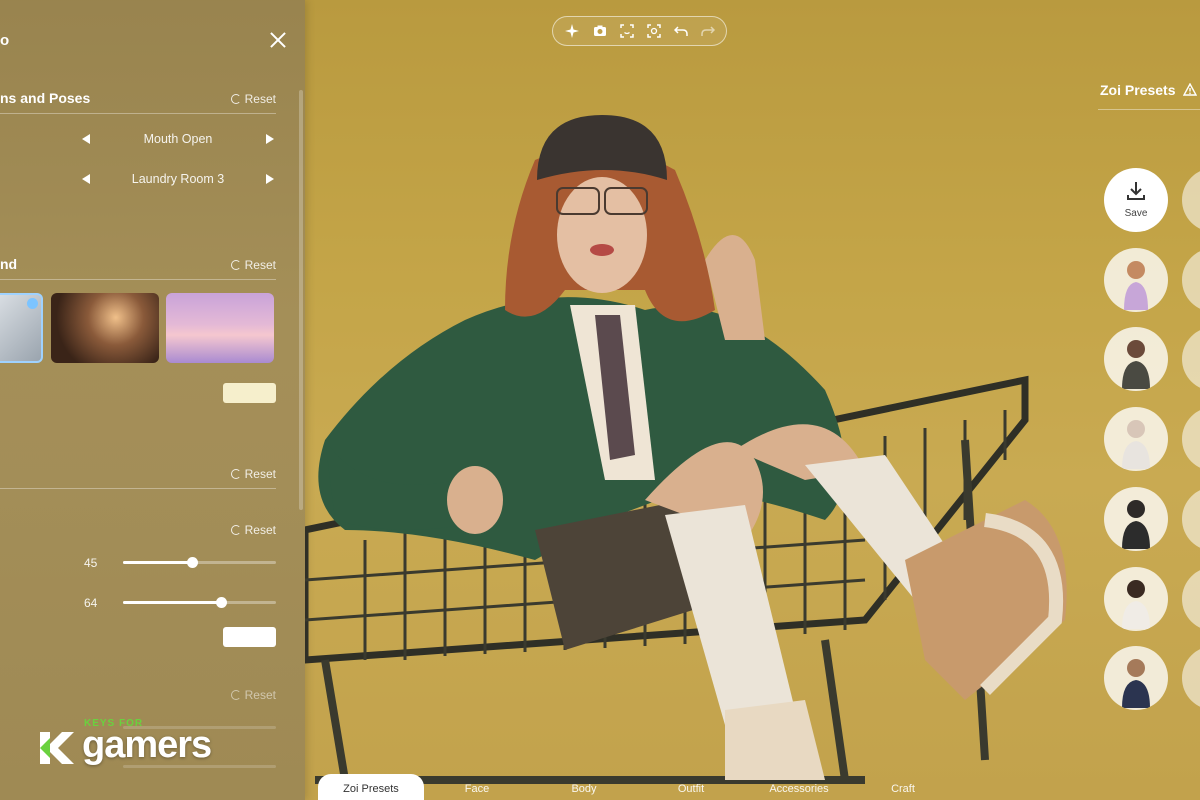 The width and height of the screenshot is (1200, 800). What do you see at coordinates (799, 787) in the screenshot?
I see `tab-accessories: Accessories` at bounding box center [799, 787].